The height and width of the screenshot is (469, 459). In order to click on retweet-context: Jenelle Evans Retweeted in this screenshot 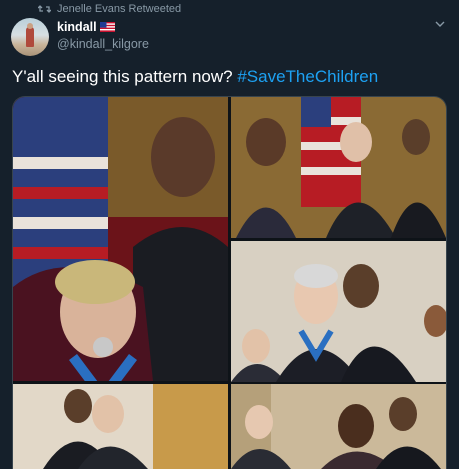, I will do `click(109, 9)`.